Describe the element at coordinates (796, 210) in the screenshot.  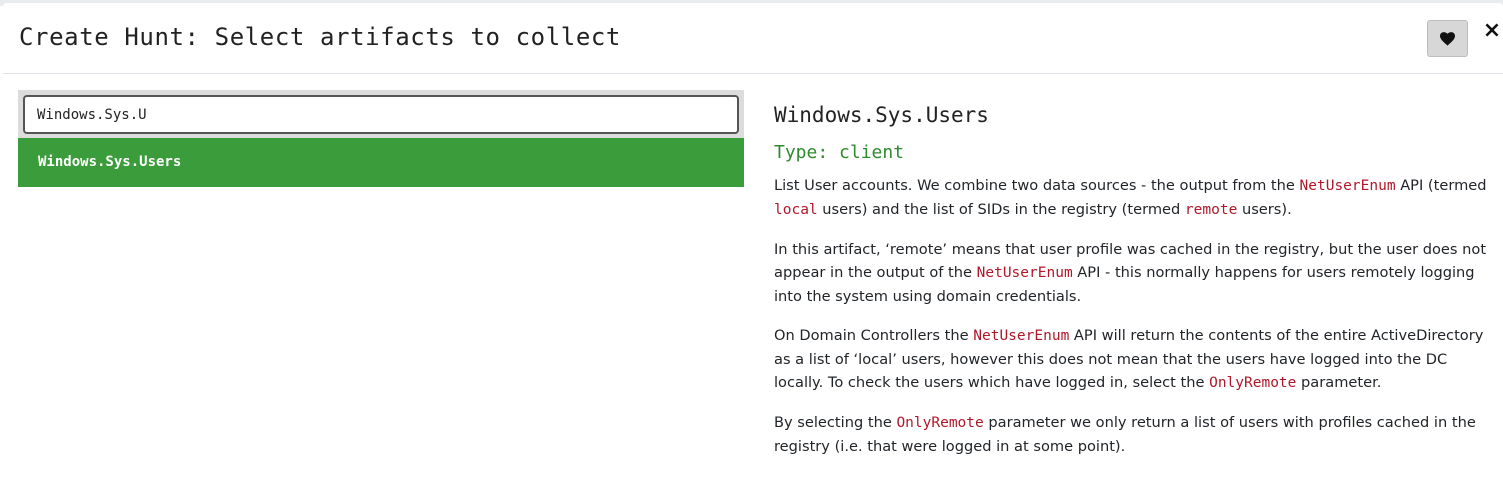
I see `code-term: local` at that location.